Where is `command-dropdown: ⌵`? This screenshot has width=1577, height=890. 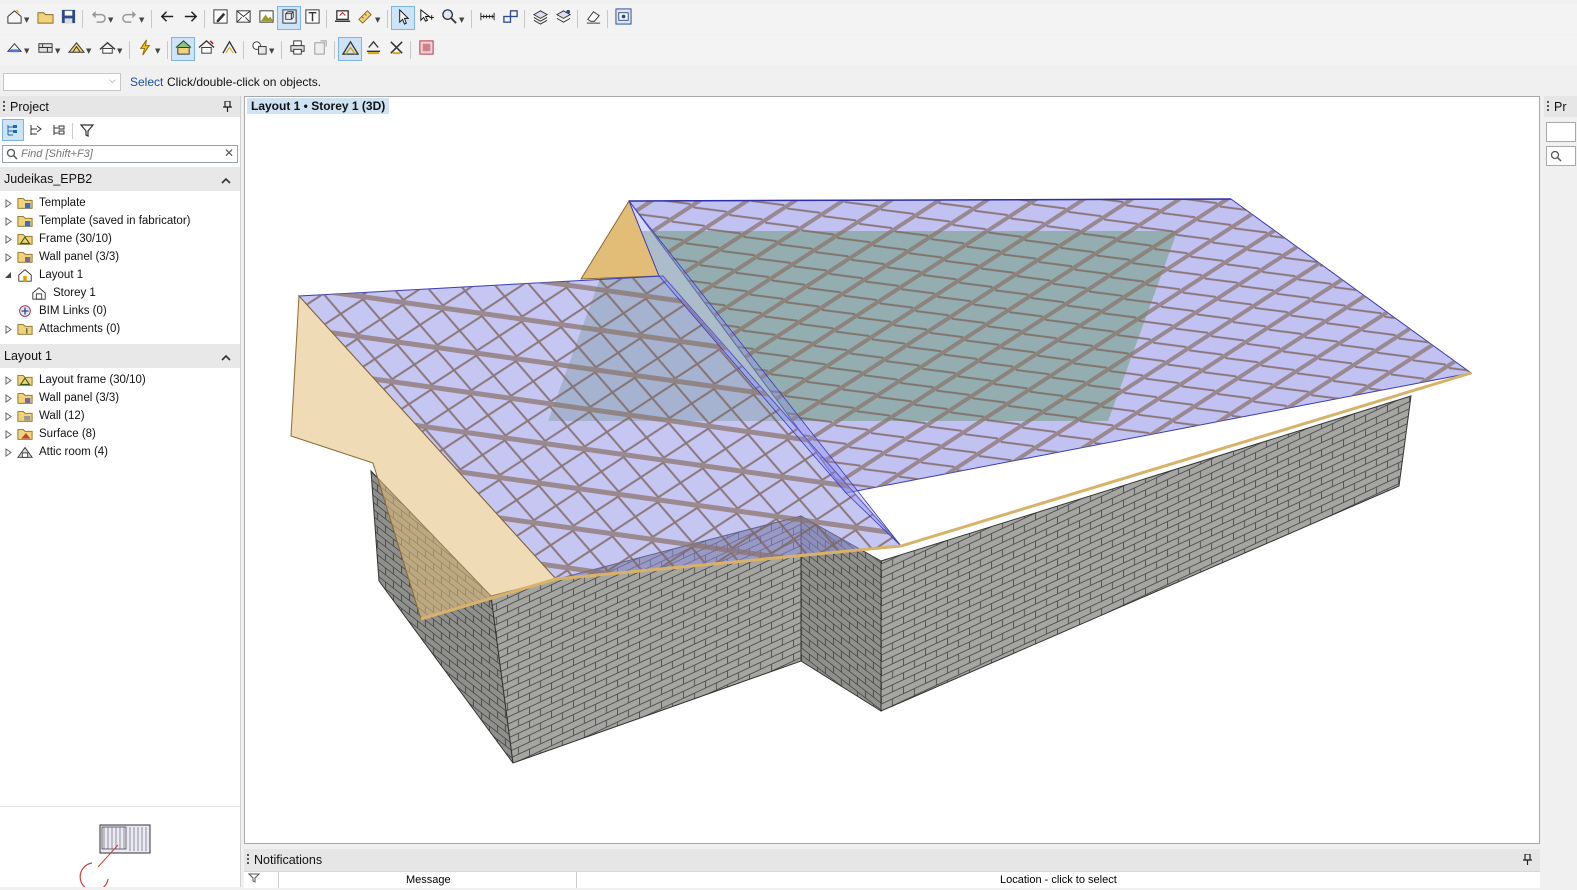 command-dropdown: ⌵ is located at coordinates (62, 82).